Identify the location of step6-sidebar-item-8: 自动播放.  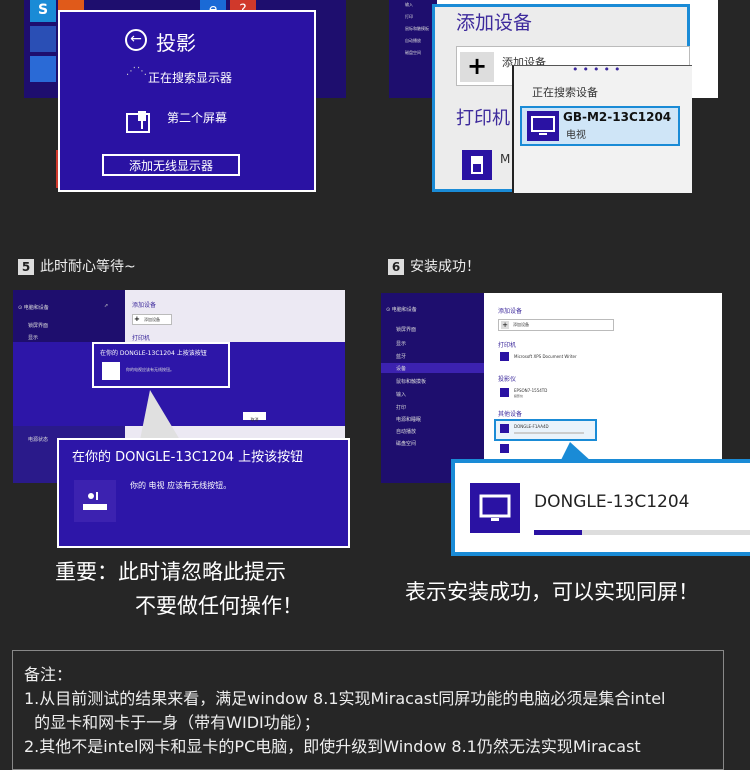
(406, 431).